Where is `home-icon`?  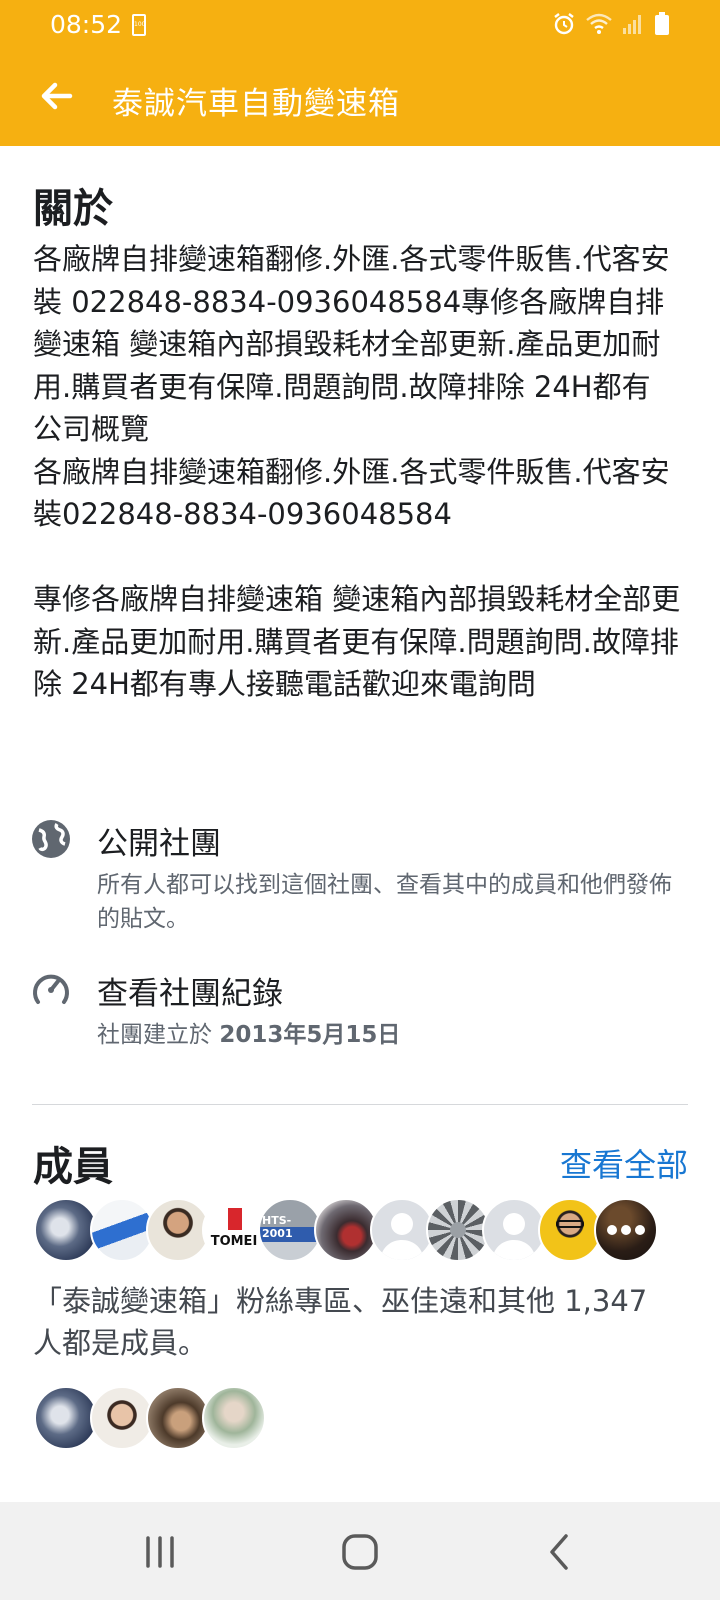 home-icon is located at coordinates (360, 1552).